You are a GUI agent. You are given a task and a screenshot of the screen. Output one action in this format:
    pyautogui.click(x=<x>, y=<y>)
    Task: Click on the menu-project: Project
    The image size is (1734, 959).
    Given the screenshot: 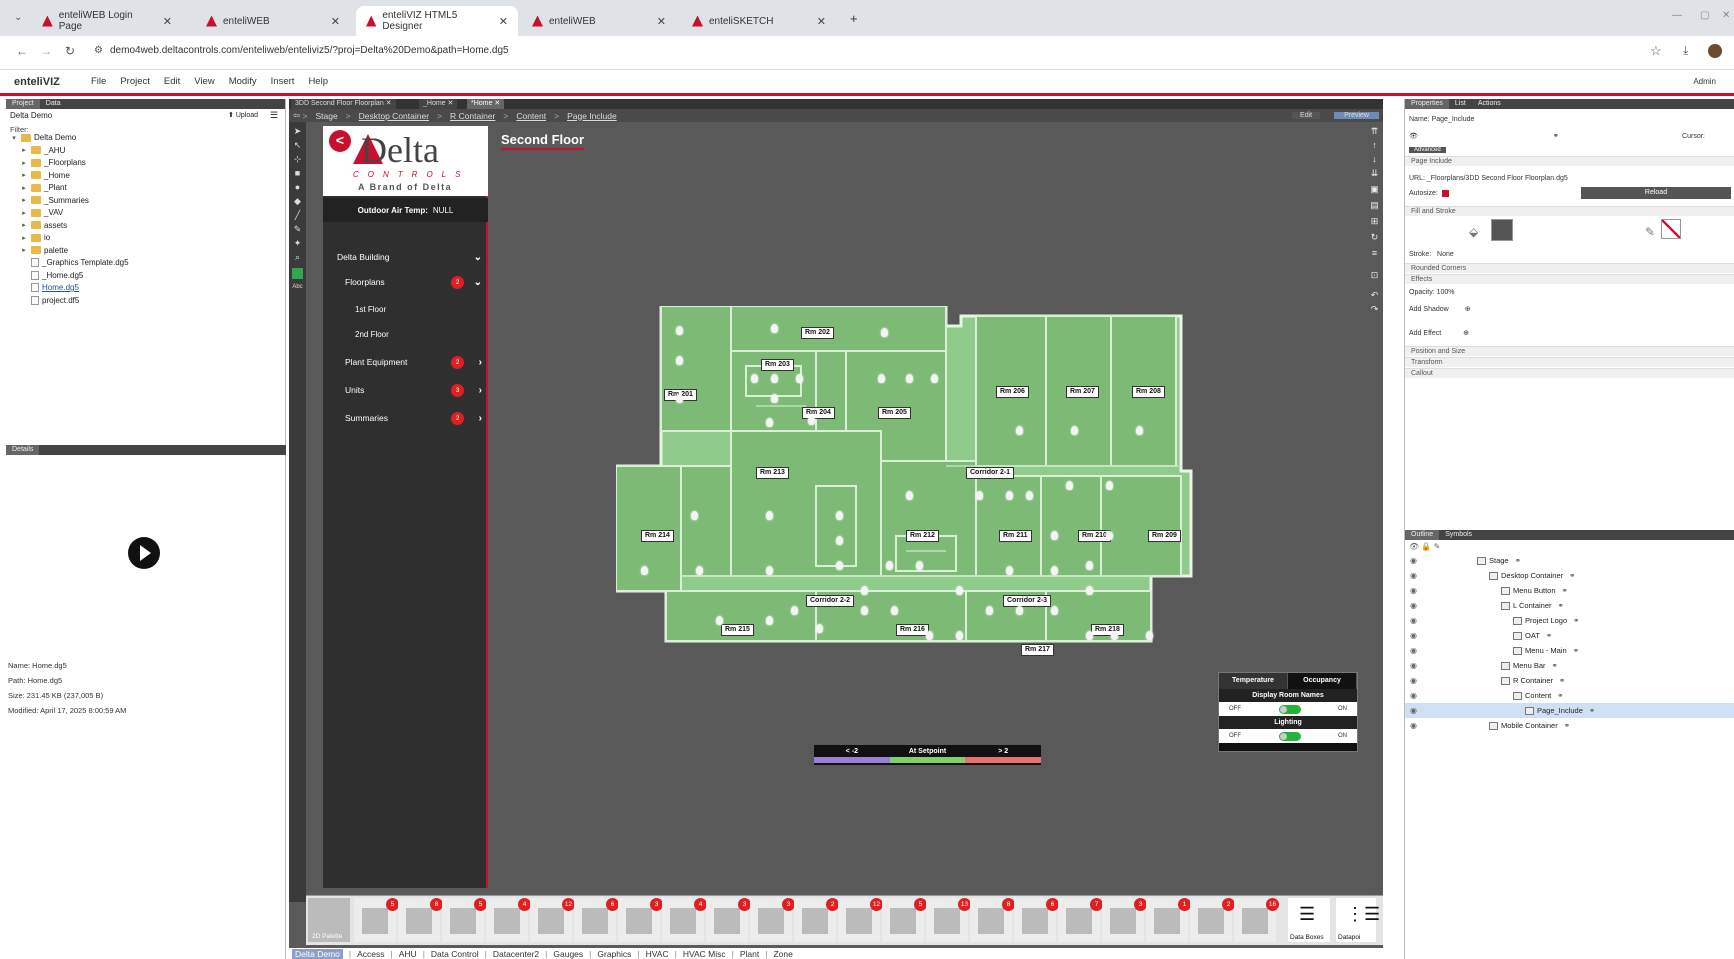 What is the action you would take?
    pyautogui.click(x=135, y=81)
    